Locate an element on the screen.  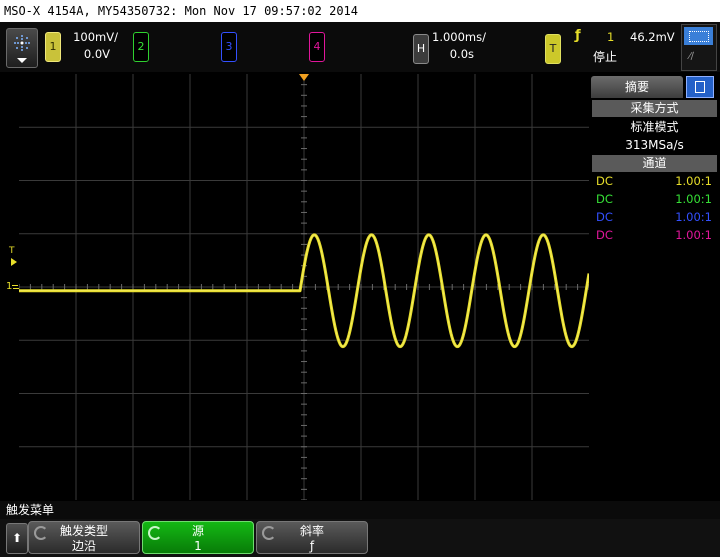
channels-header: 通道 is located at coordinates (654, 163).